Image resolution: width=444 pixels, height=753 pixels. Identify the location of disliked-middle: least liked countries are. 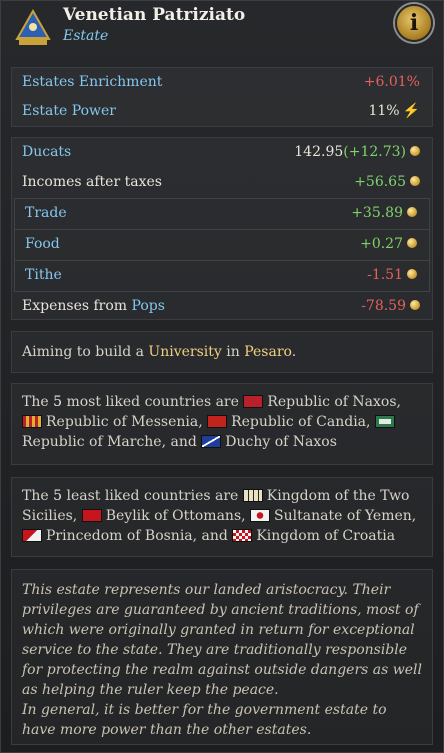
(152, 496).